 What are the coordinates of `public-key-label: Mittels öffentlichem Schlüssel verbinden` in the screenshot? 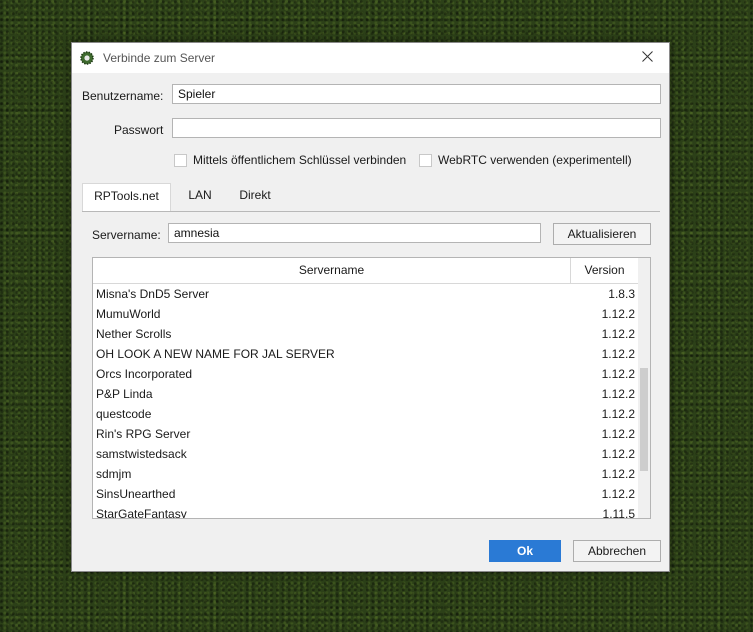 It's located at (300, 160).